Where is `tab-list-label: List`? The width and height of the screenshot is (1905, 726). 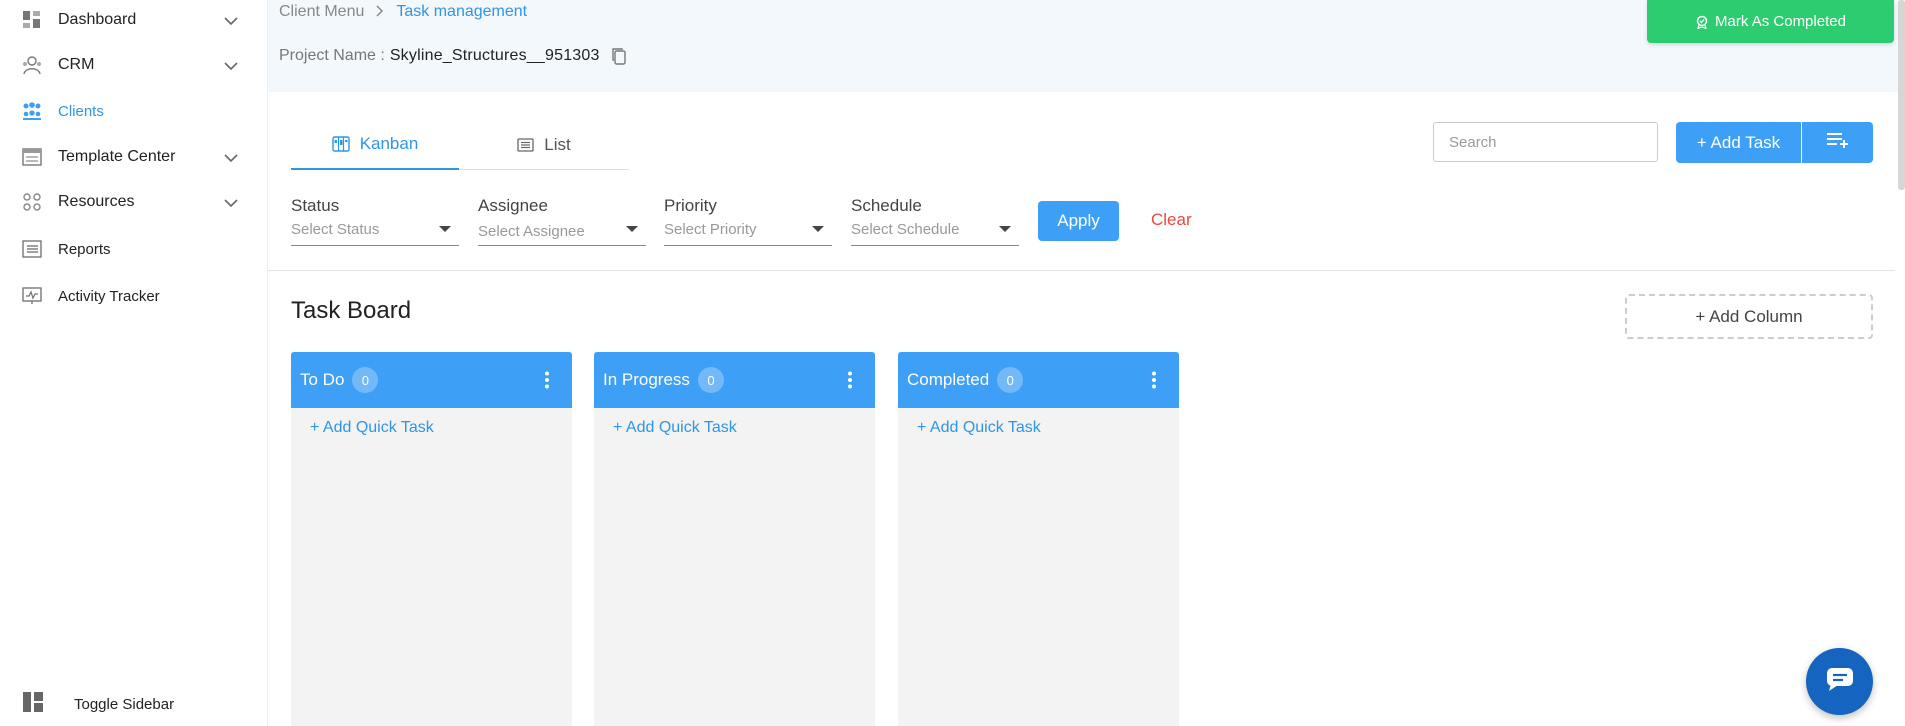
tab-list-label: List is located at coordinates (557, 144).